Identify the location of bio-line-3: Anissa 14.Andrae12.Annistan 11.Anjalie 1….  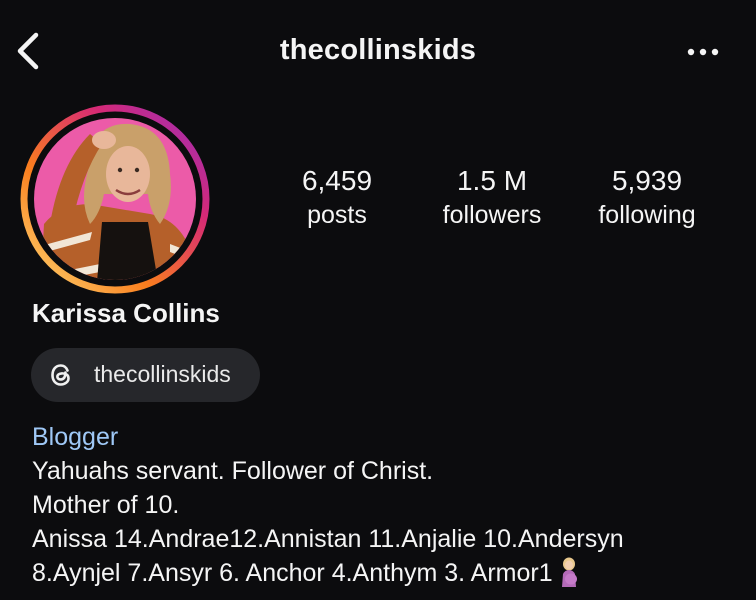
(328, 539).